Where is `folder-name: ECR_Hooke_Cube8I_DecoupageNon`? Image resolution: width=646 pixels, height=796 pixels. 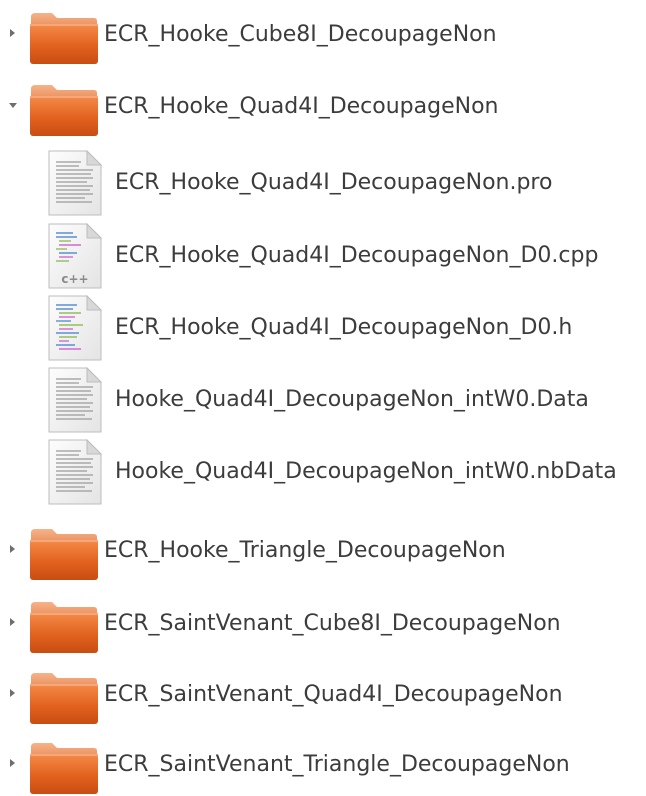
folder-name: ECR_Hooke_Cube8I_DecoupageNon is located at coordinates (300, 34).